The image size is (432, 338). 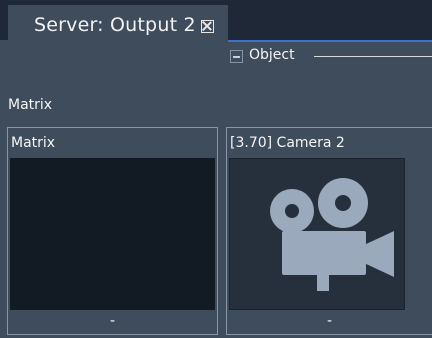 I want to click on tab-server-output-2: Server: Output 2, so click(x=118, y=23).